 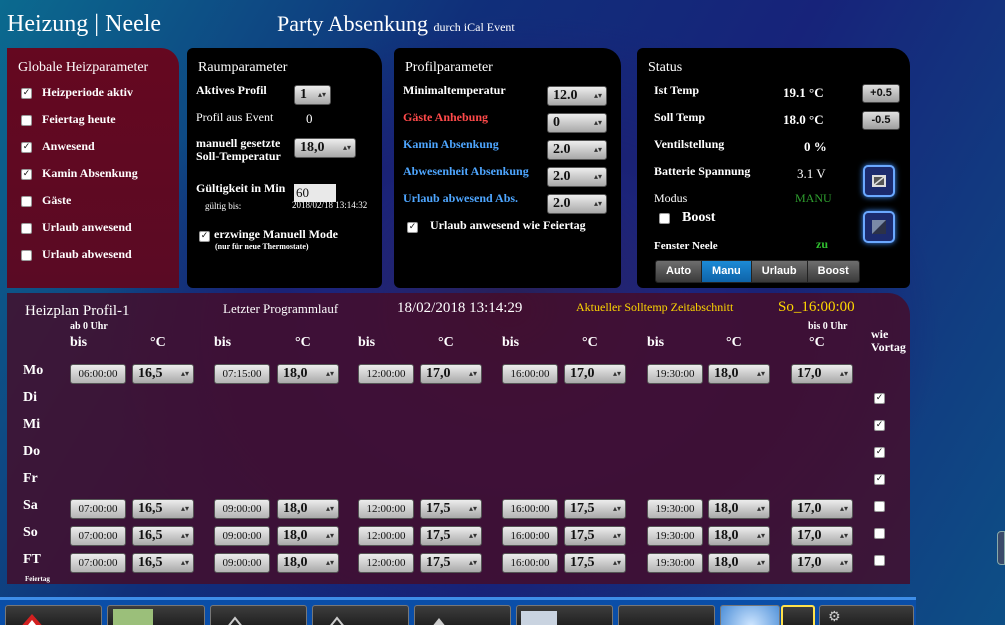 I want to click on temp-minus-button: -0.5, so click(x=881, y=120).